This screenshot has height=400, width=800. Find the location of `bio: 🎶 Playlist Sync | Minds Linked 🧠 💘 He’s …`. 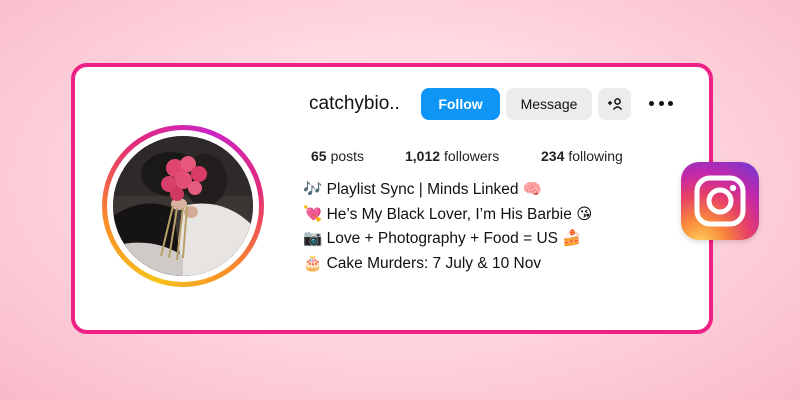

bio: 🎶 Playlist Sync | Minds Linked 🧠 💘 He’s … is located at coordinates (447, 227).